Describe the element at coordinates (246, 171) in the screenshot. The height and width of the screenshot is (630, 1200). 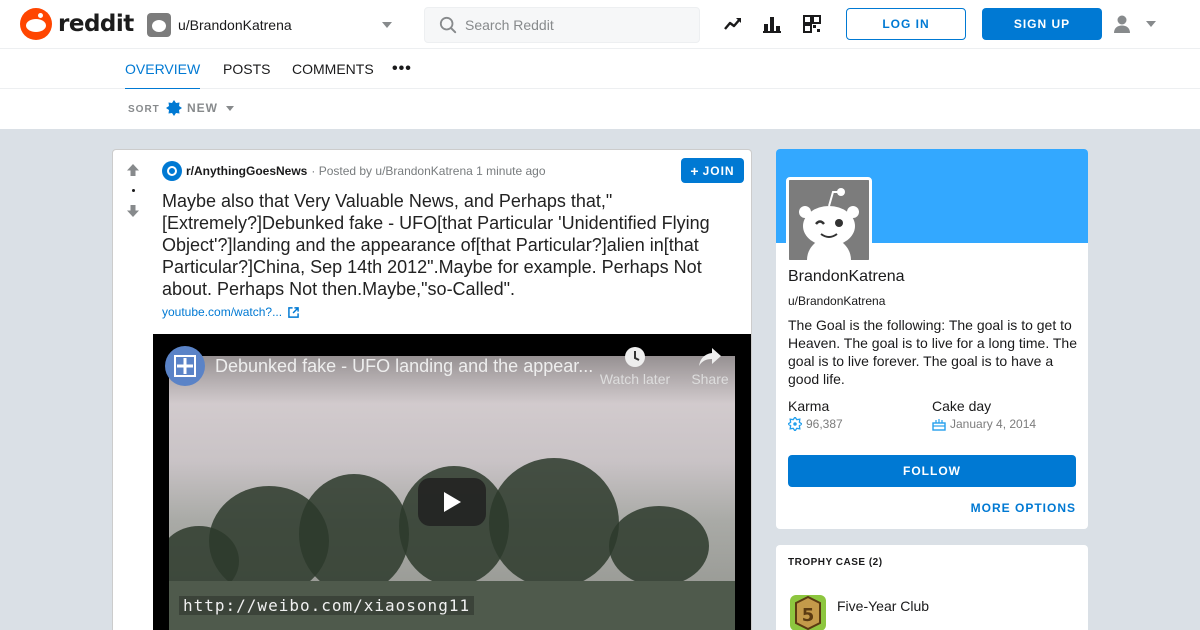
I see `subreddit-link: r/AnythingGoesNews` at that location.